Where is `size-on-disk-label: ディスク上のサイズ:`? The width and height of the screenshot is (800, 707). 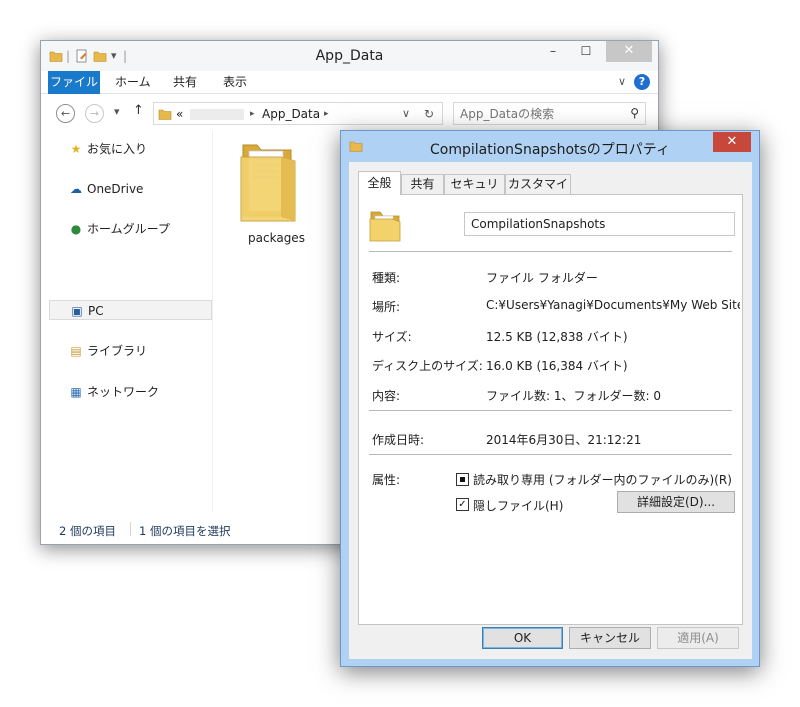 size-on-disk-label: ディスク上のサイズ: is located at coordinates (427, 366).